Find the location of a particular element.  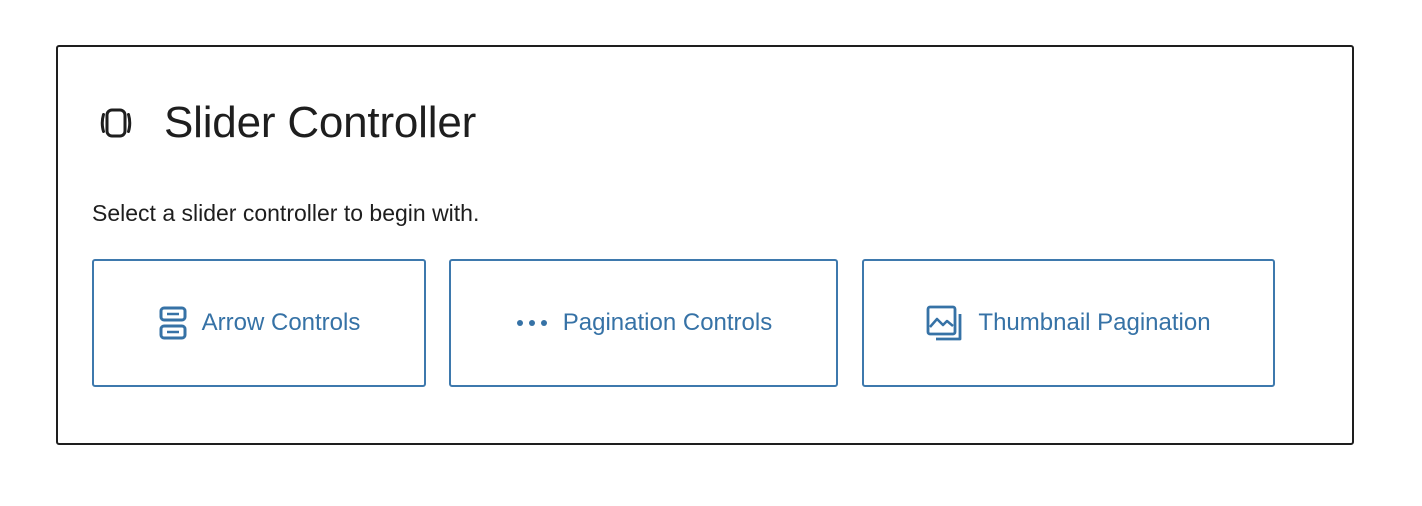

arrow-controls-icon is located at coordinates (173, 323).